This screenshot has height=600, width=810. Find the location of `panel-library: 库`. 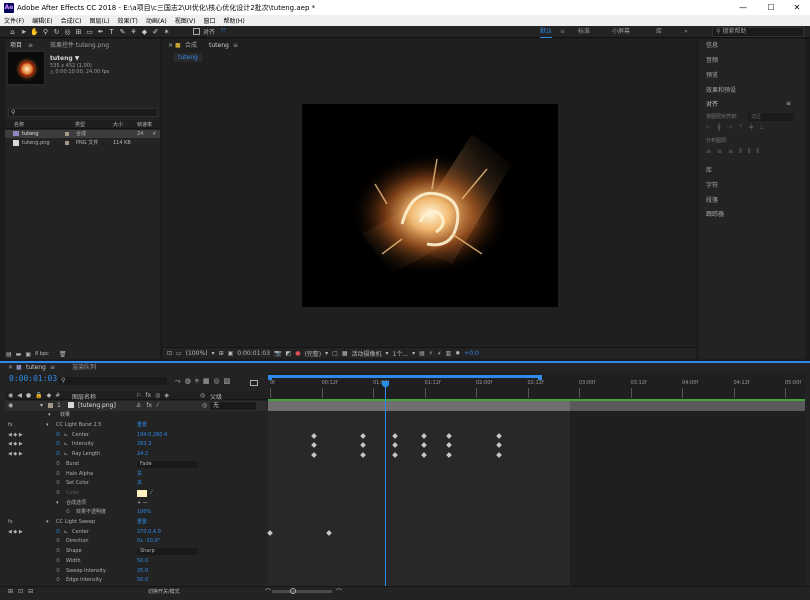

panel-library: 库 is located at coordinates (709, 171).